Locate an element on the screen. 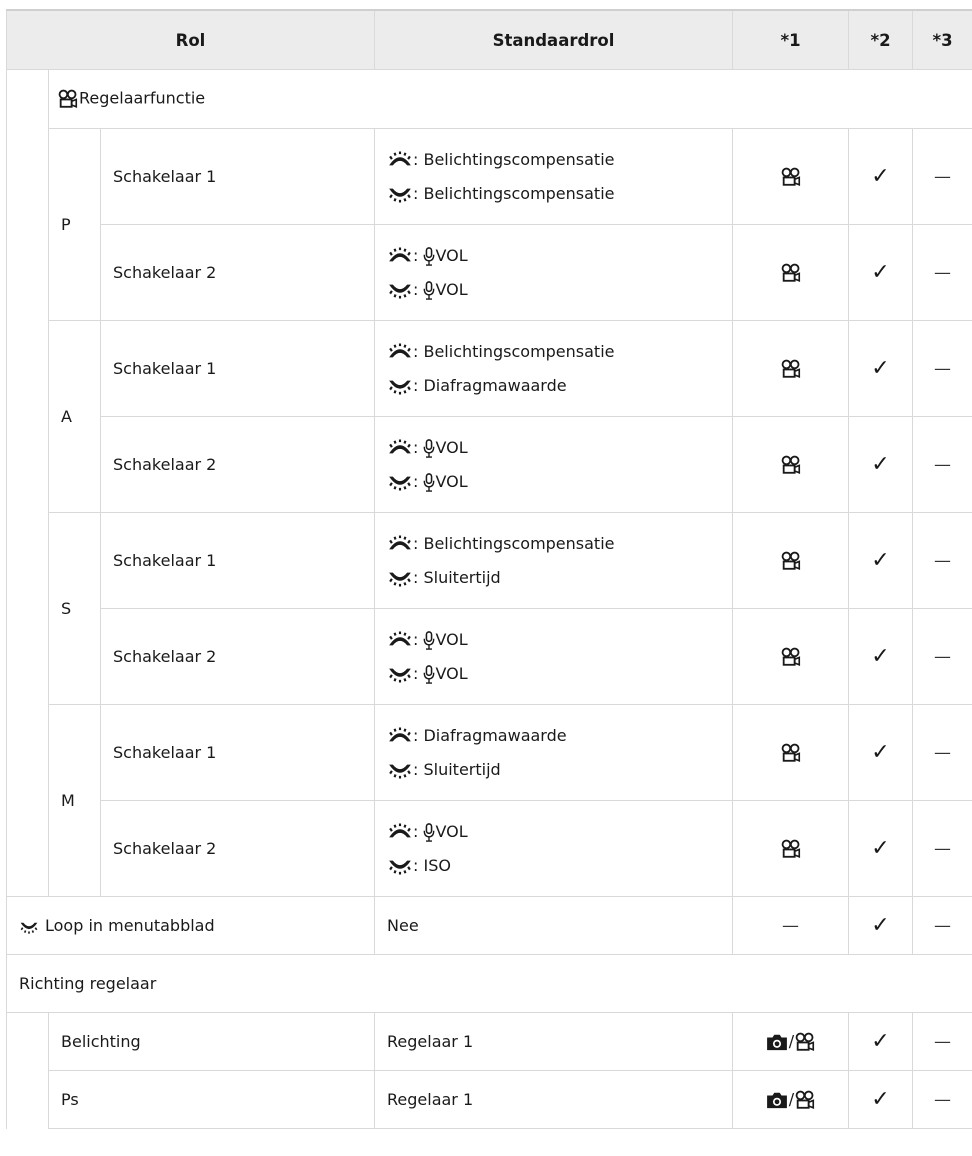 This screenshot has width=972, height=1156. default-role-cell: : VOL: ISO is located at coordinates (553, 848).